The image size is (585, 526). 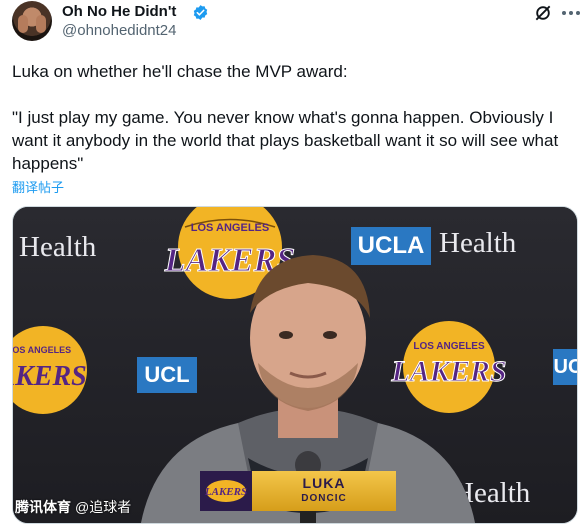 I want to click on grok-icon, so click(x=543, y=13).